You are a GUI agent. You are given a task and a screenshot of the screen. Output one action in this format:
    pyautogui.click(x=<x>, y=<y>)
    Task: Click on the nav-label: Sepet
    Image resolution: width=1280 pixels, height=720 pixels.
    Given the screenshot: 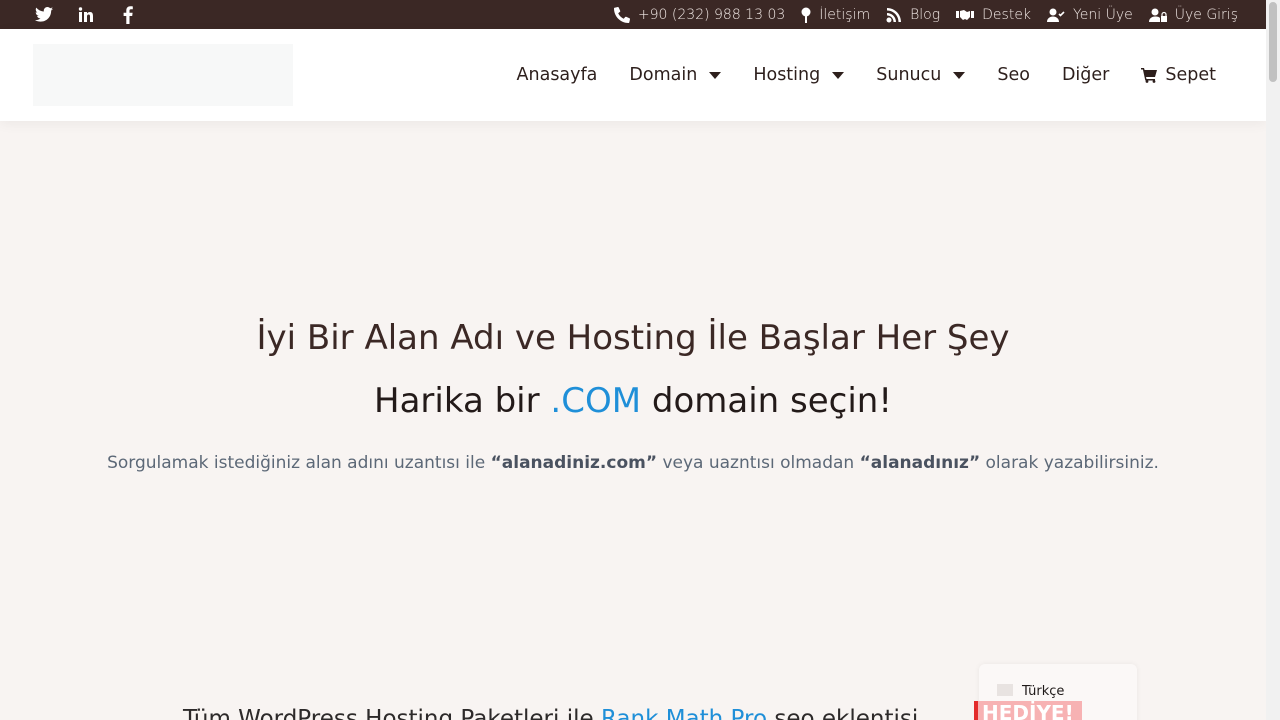 What is the action you would take?
    pyautogui.click(x=1190, y=75)
    